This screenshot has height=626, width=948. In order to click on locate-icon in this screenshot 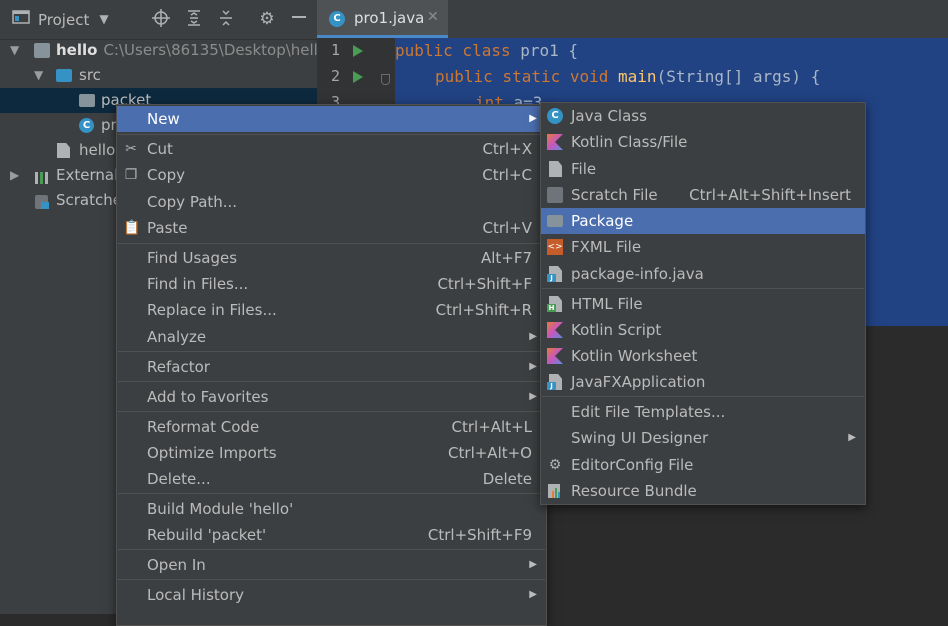, I will do `click(161, 19)`.